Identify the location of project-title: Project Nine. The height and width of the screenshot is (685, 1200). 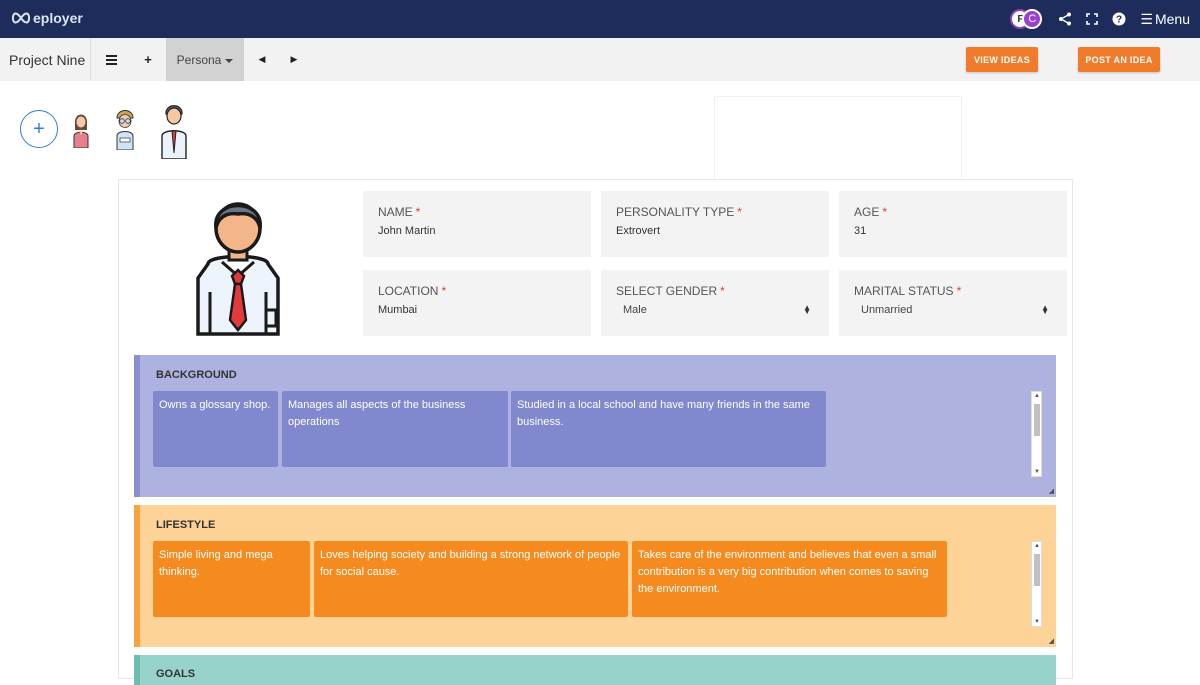
(45, 59).